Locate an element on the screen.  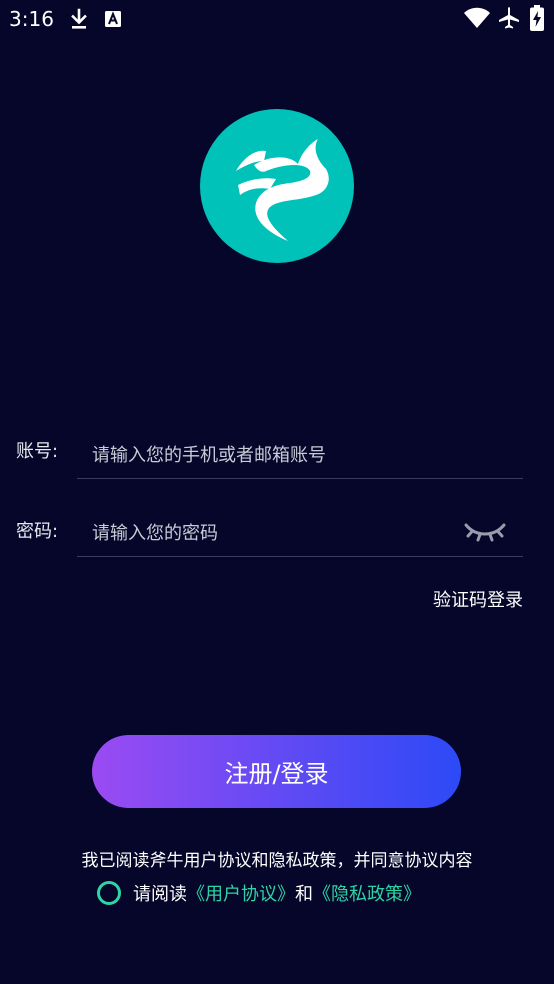
airplane-icon is located at coordinates (509, 18).